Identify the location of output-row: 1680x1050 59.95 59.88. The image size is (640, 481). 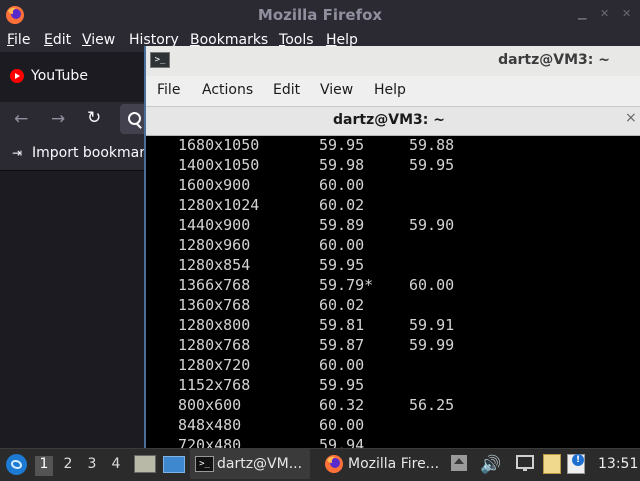
(316, 145).